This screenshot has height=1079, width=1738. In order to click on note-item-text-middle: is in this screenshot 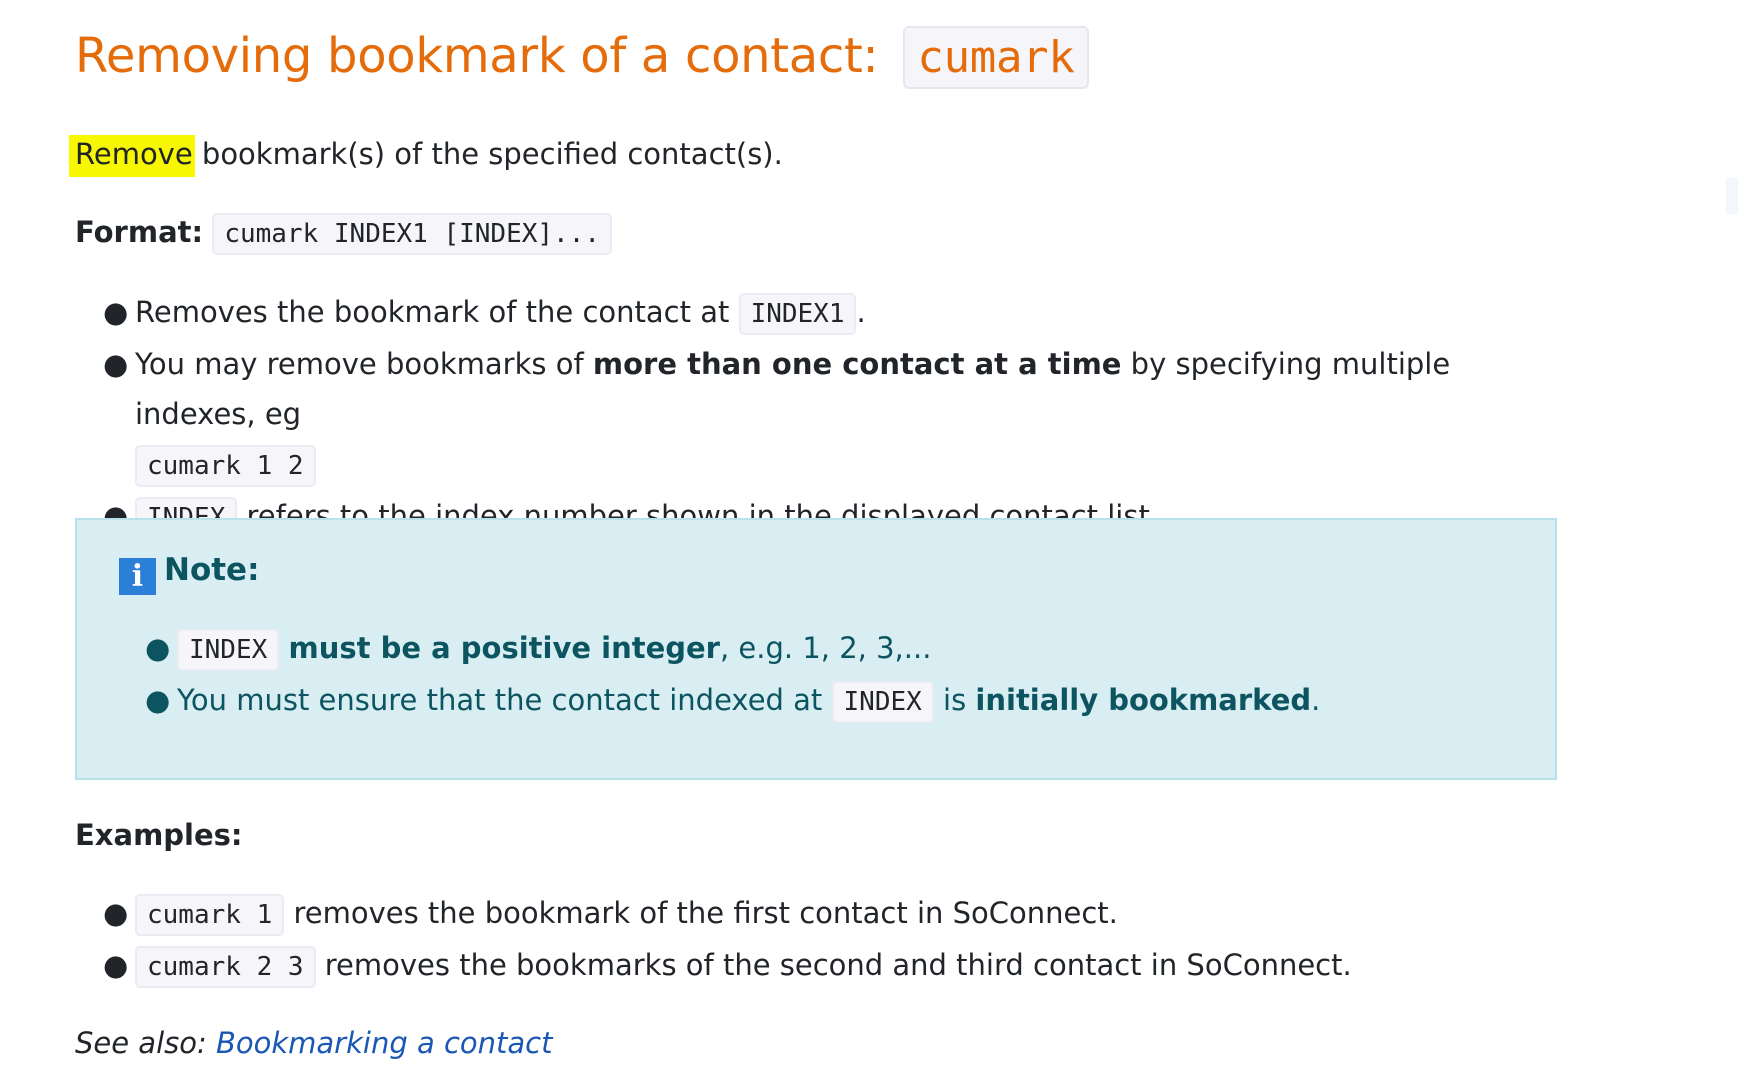, I will do `click(954, 700)`.